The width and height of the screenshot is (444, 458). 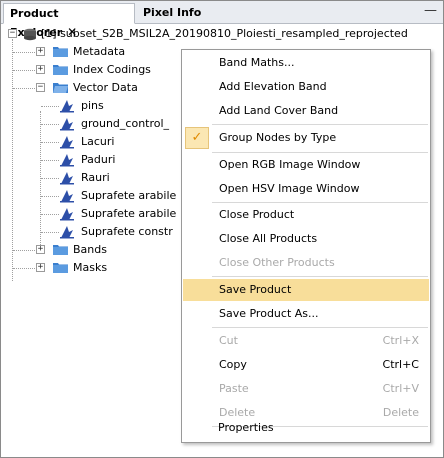 What do you see at coordinates (105, 87) in the screenshot?
I see `tree-label: Vector Data` at bounding box center [105, 87].